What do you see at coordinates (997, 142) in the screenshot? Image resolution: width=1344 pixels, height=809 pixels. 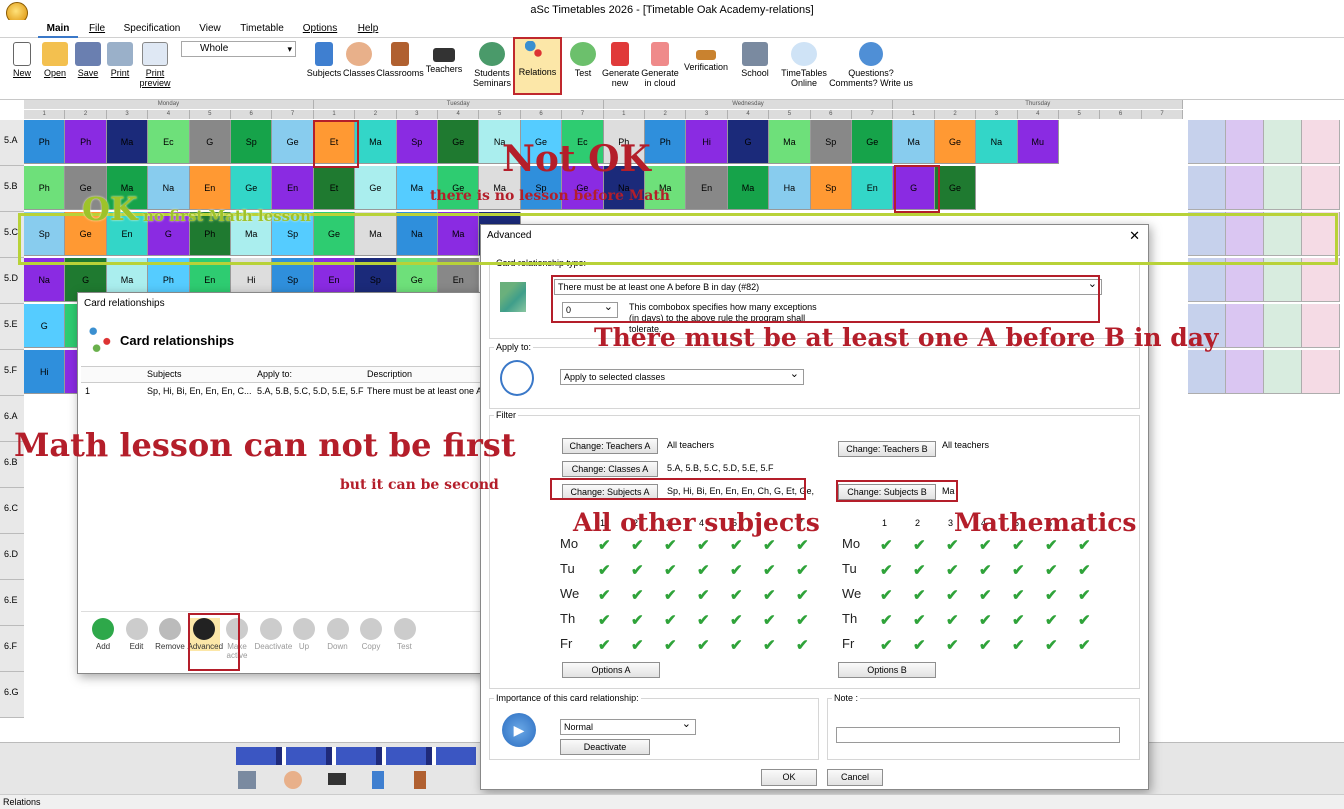 I see `lesson-card: Na` at bounding box center [997, 142].